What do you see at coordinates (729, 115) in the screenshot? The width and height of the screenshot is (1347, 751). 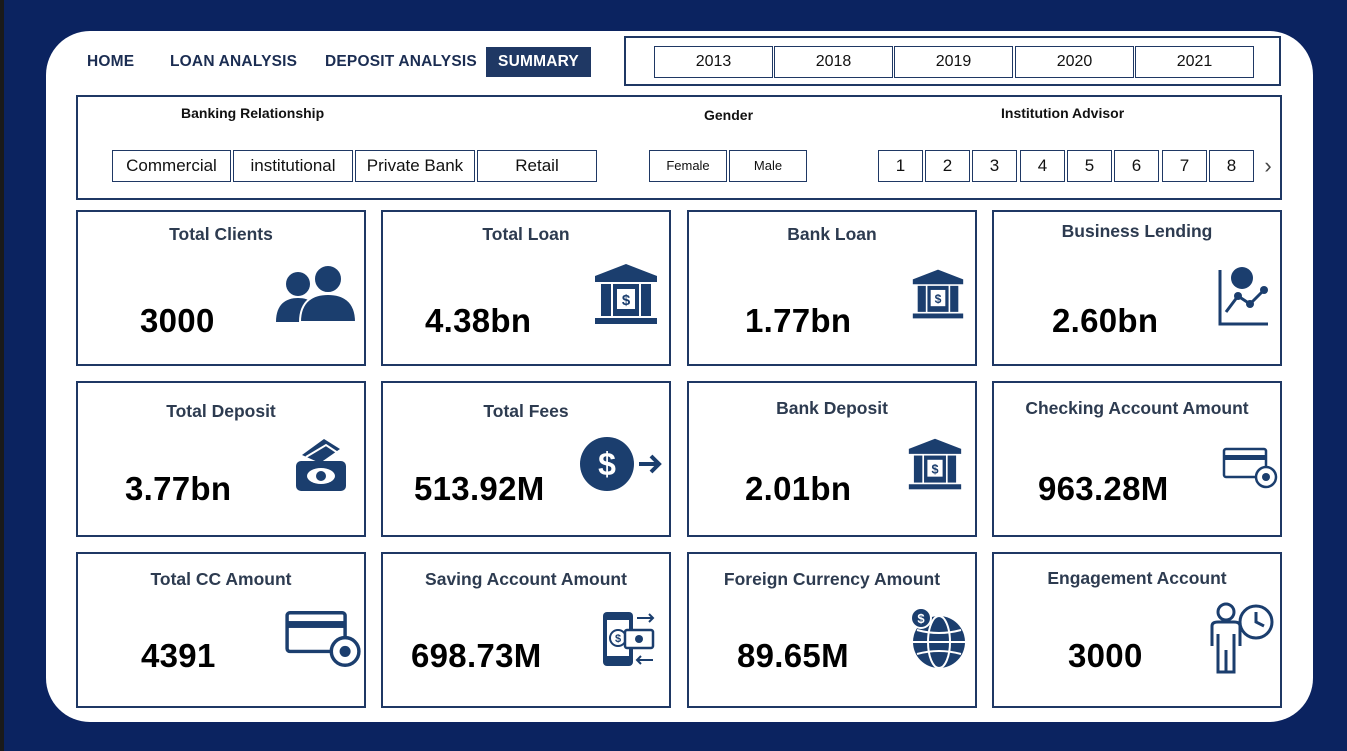 I see `gender-title: Gender` at bounding box center [729, 115].